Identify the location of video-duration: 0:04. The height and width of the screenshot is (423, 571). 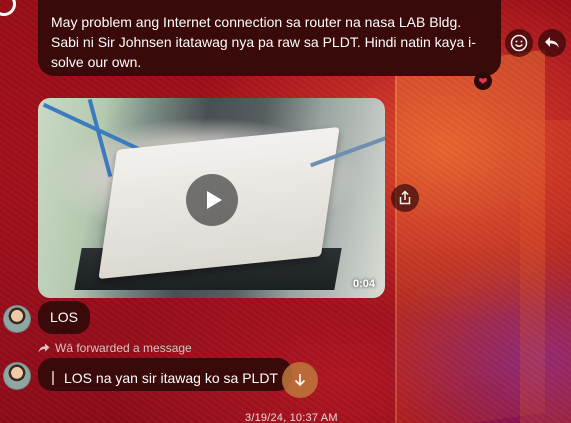
(363, 284).